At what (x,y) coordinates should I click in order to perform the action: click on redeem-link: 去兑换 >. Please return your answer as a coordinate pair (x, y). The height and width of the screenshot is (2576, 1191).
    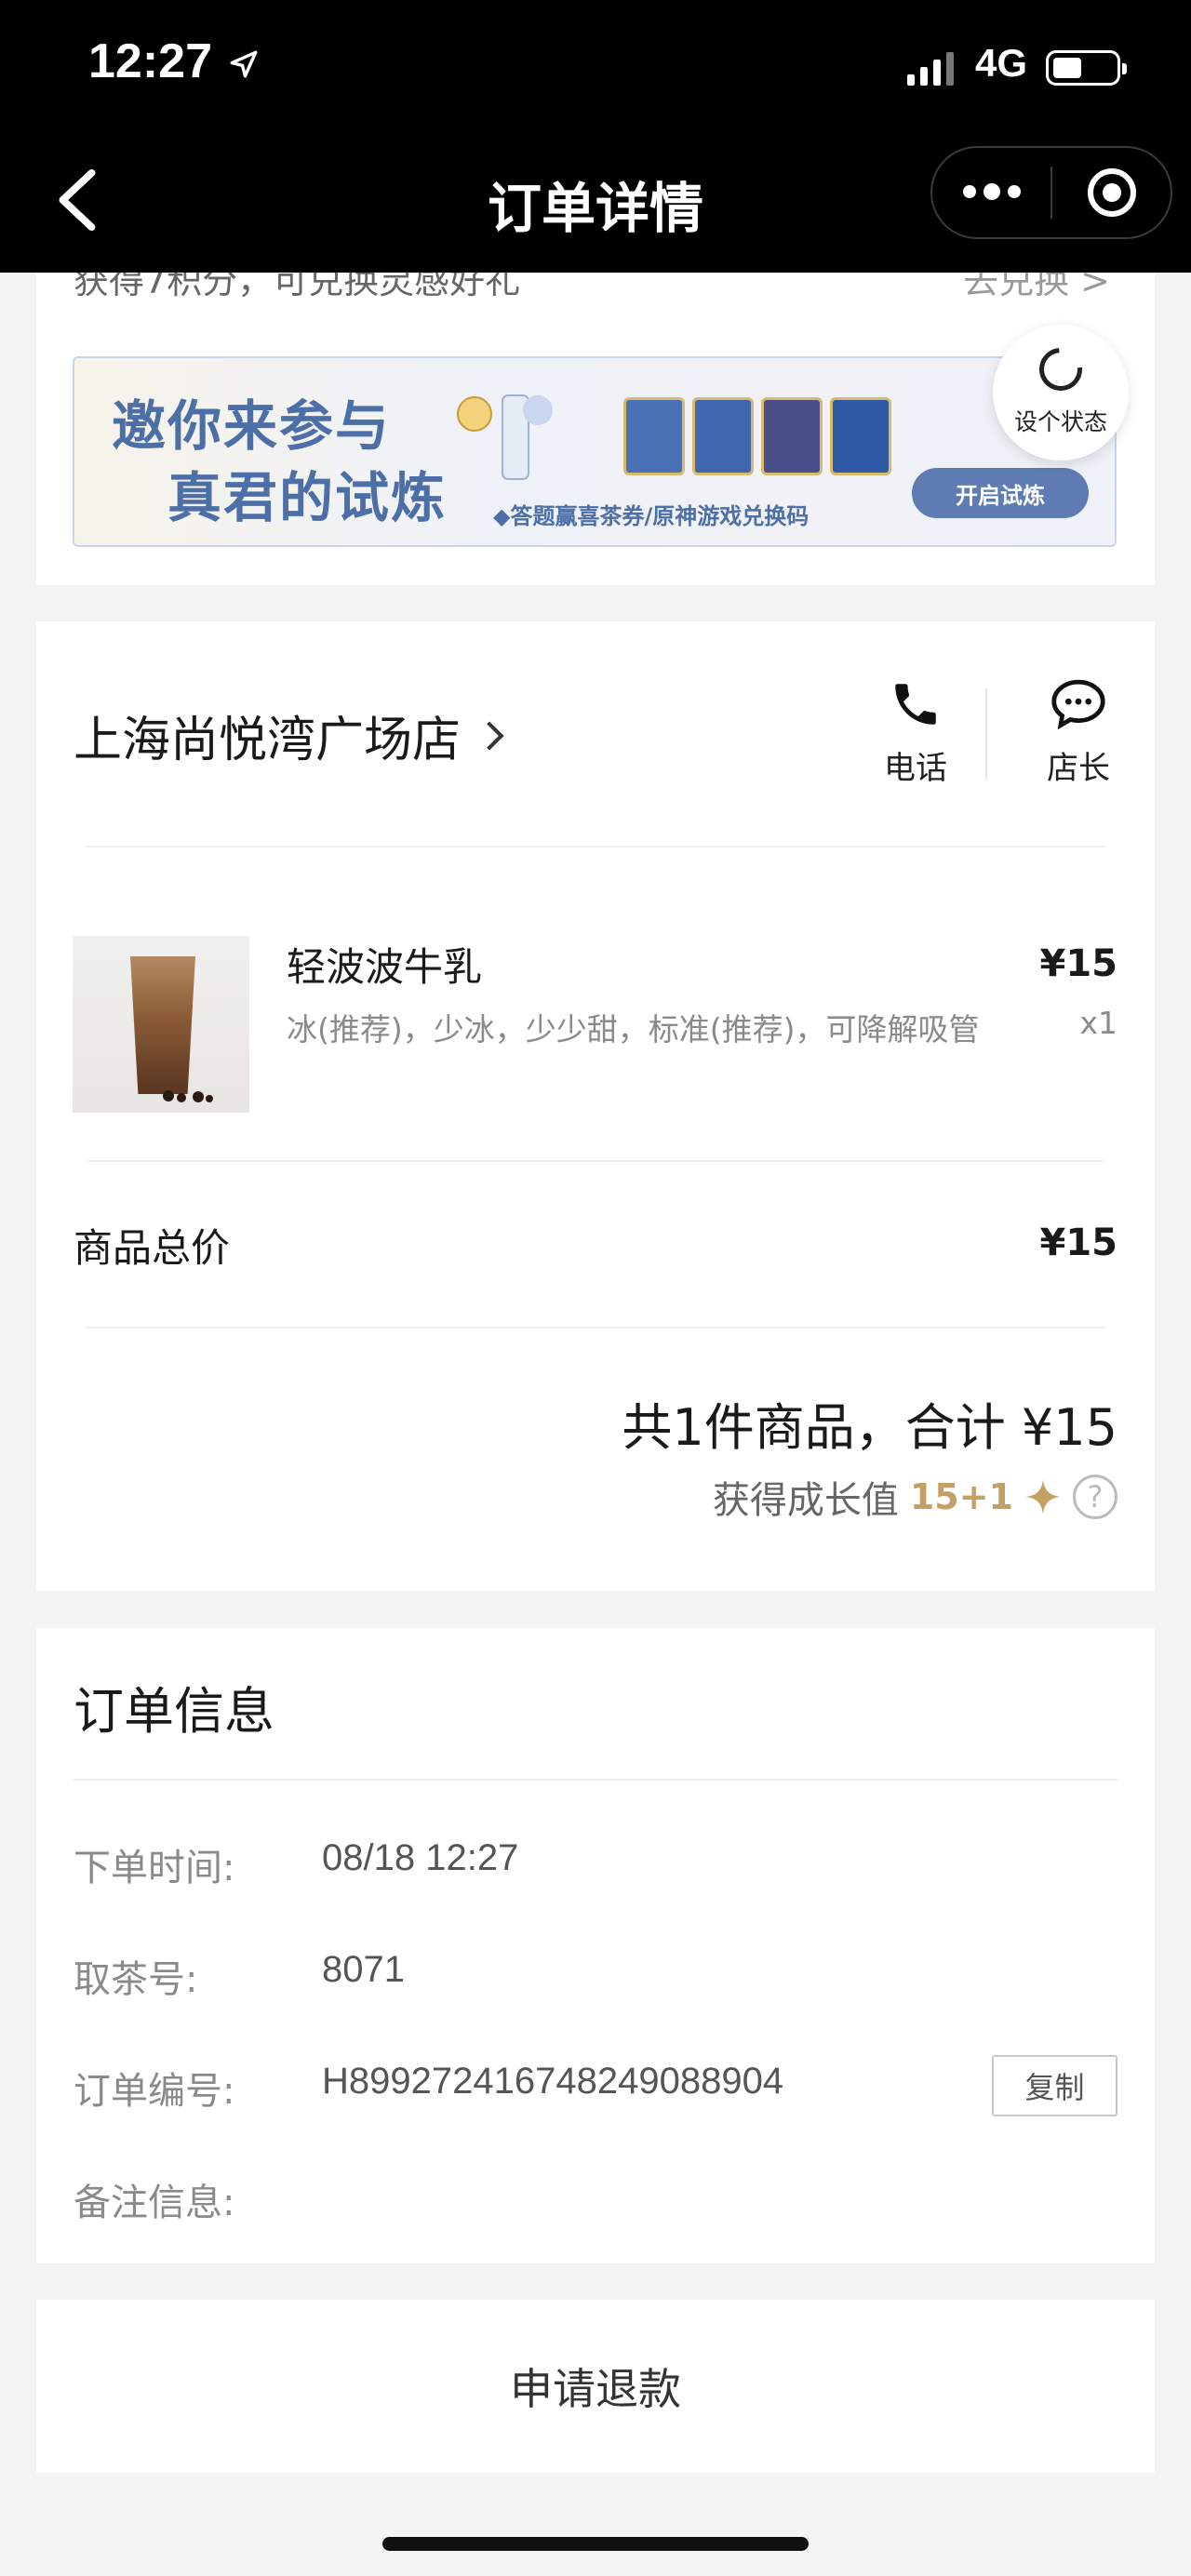
    Looking at the image, I should click on (1036, 288).